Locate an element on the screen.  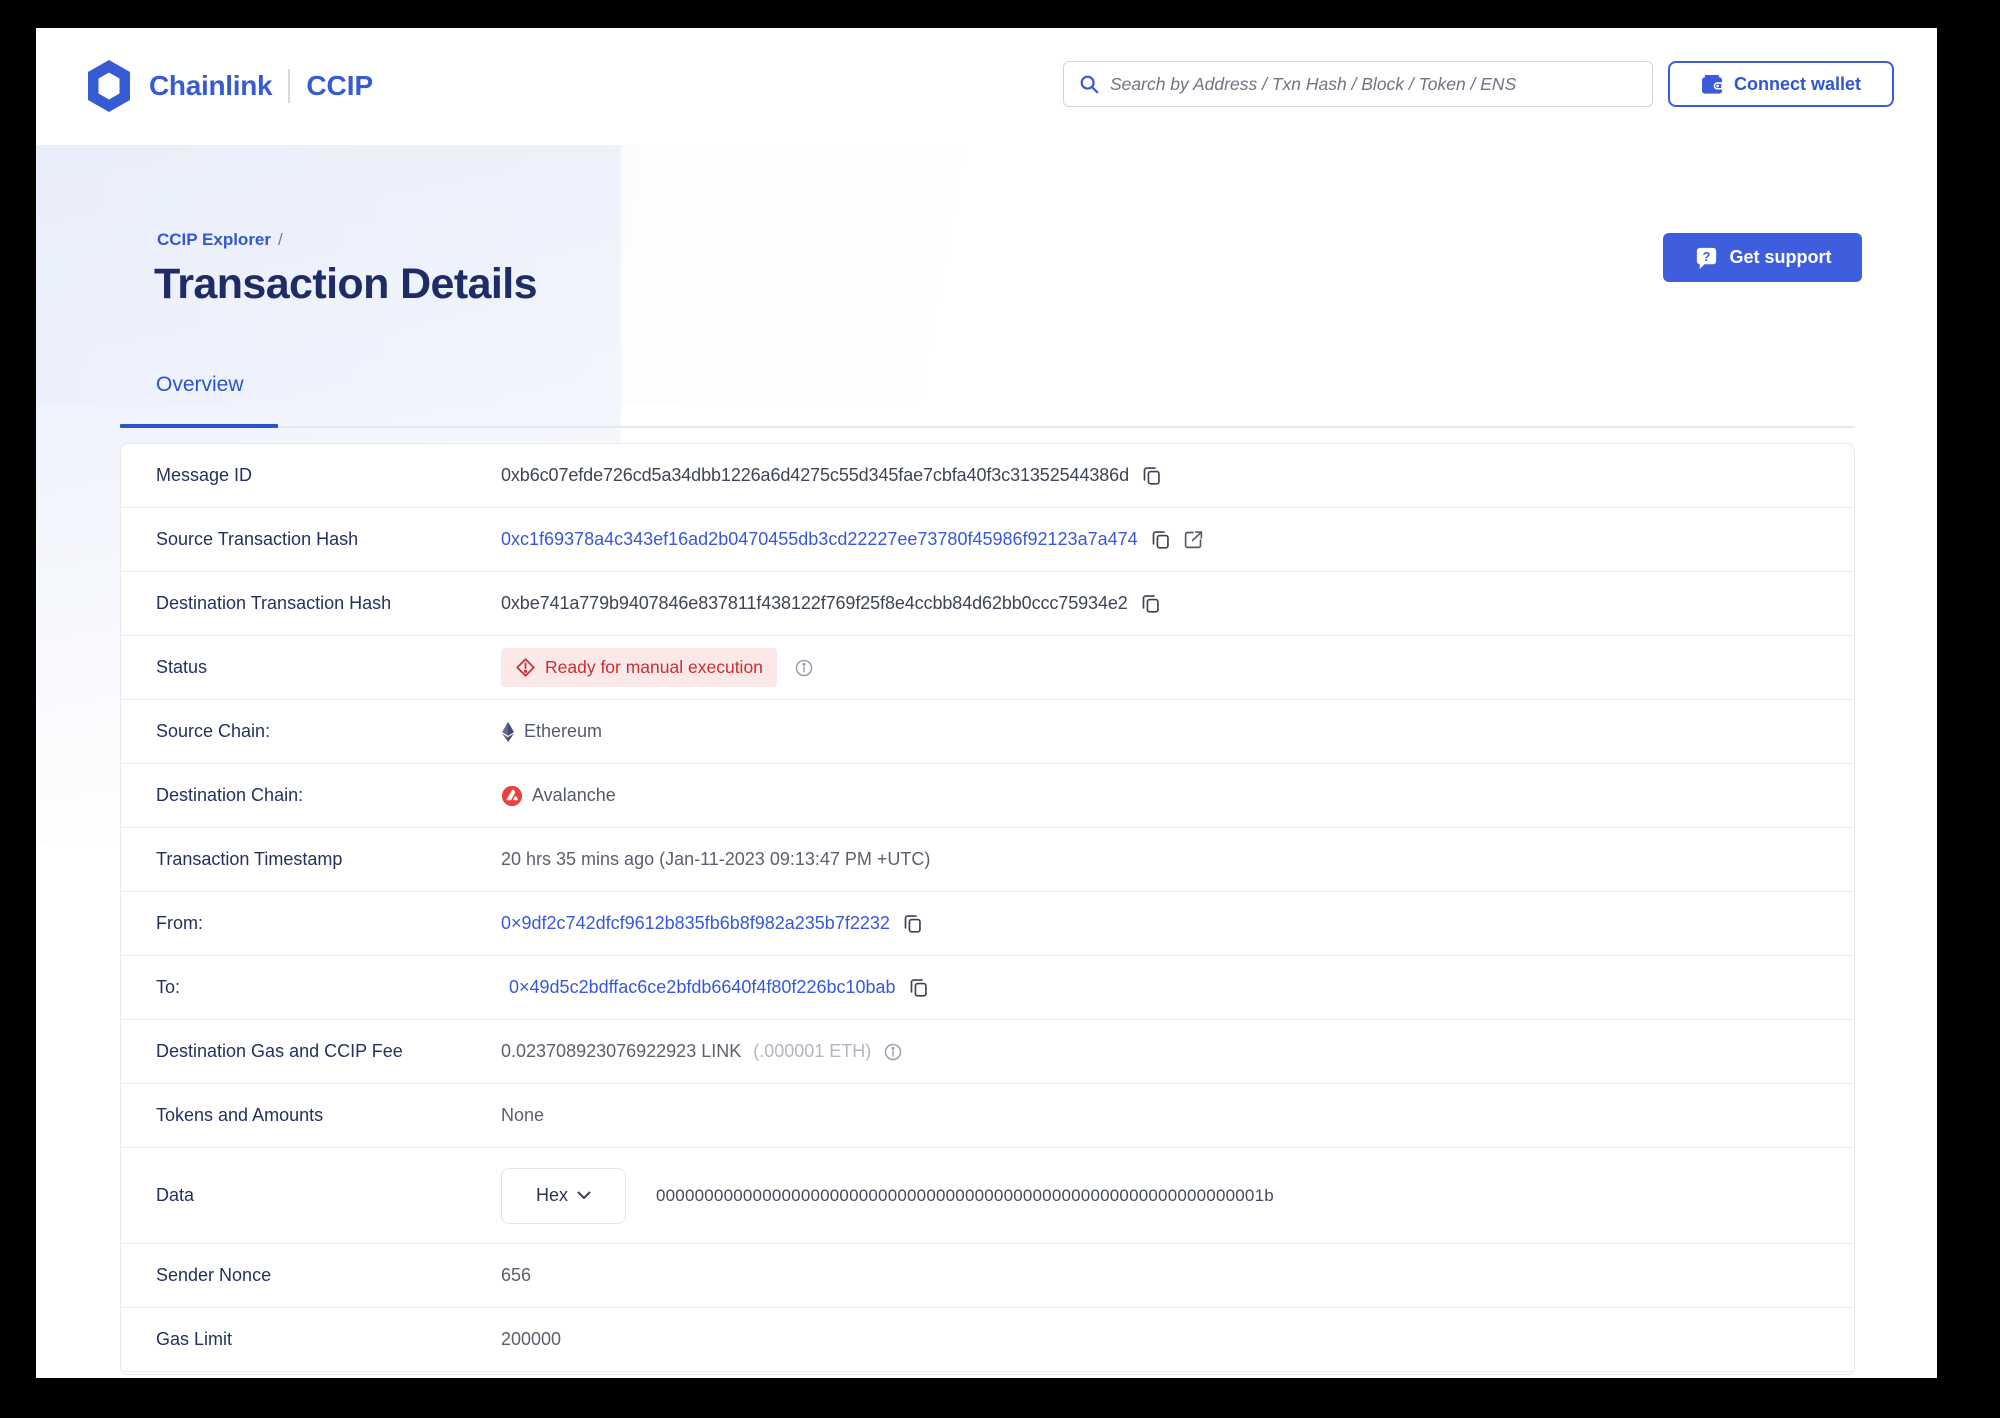
search-input is located at coordinates (1374, 84).